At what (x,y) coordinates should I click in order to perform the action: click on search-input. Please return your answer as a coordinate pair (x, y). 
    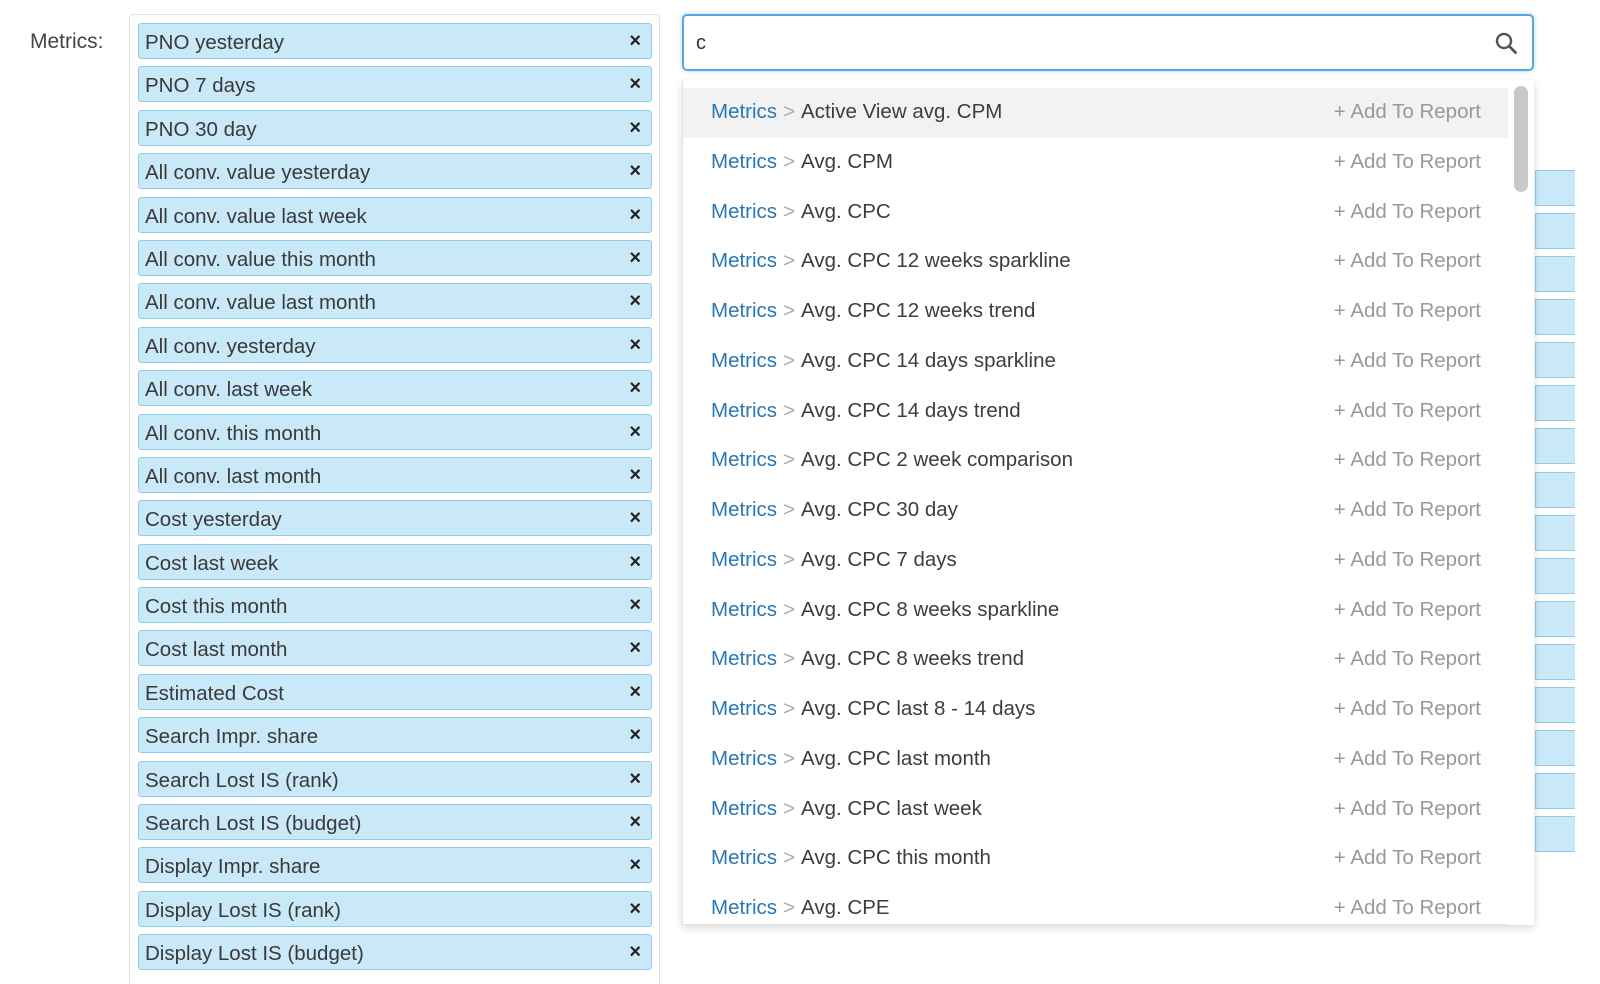
    Looking at the image, I should click on (1086, 43).